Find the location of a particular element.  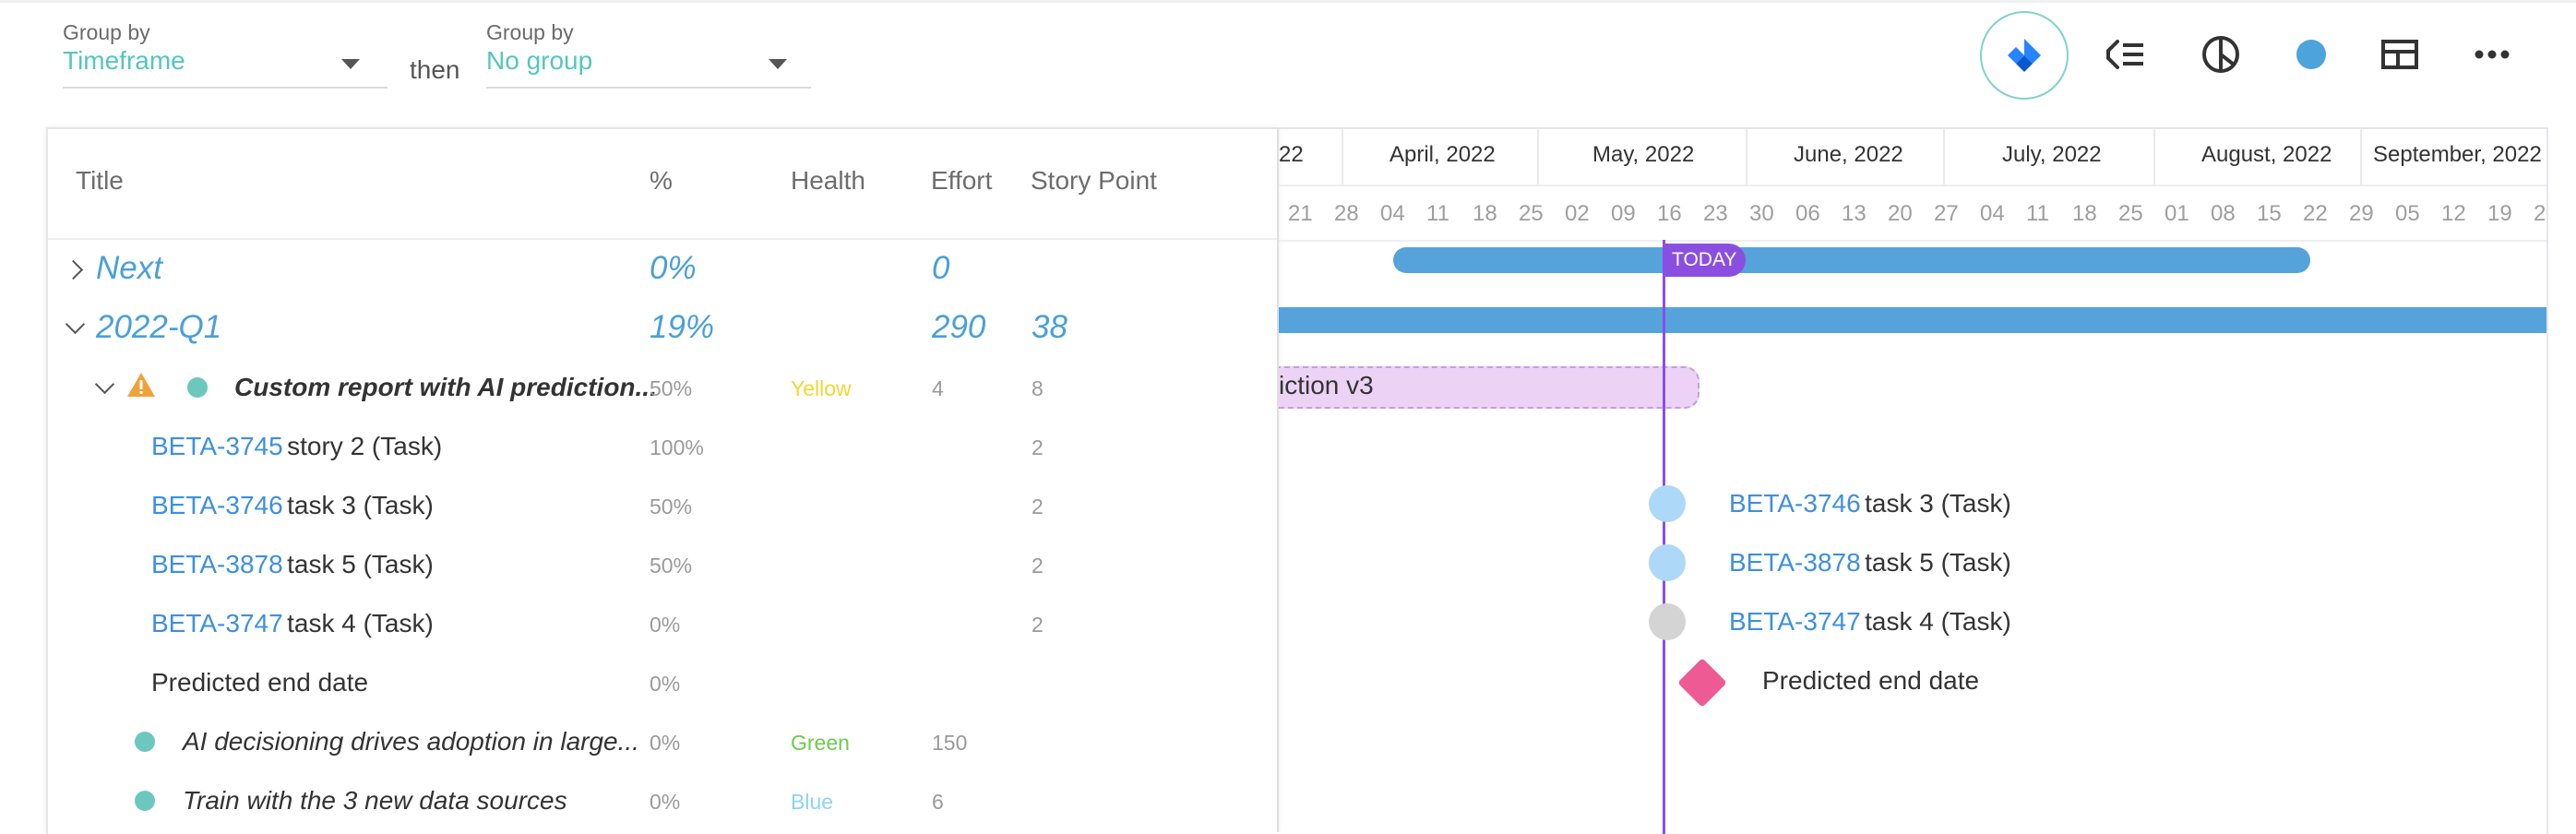

group-by-select-1: Timeframe is located at coordinates (226, 67).